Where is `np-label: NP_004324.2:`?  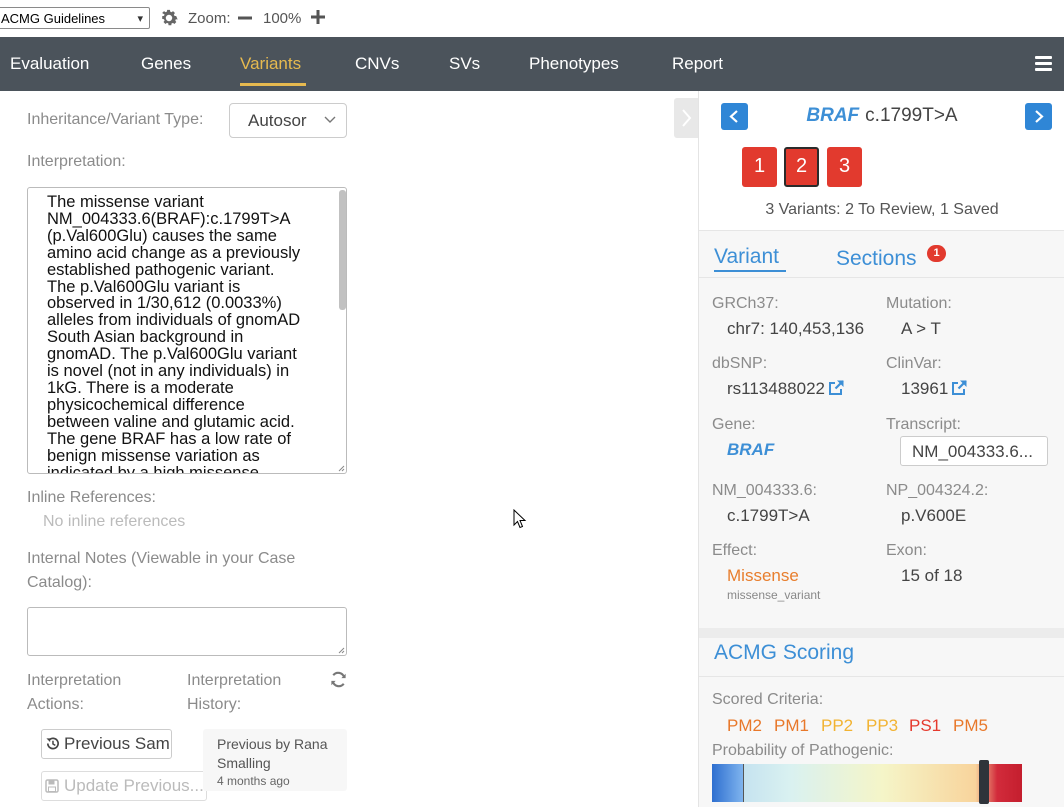
np-label: NP_004324.2: is located at coordinates (937, 490).